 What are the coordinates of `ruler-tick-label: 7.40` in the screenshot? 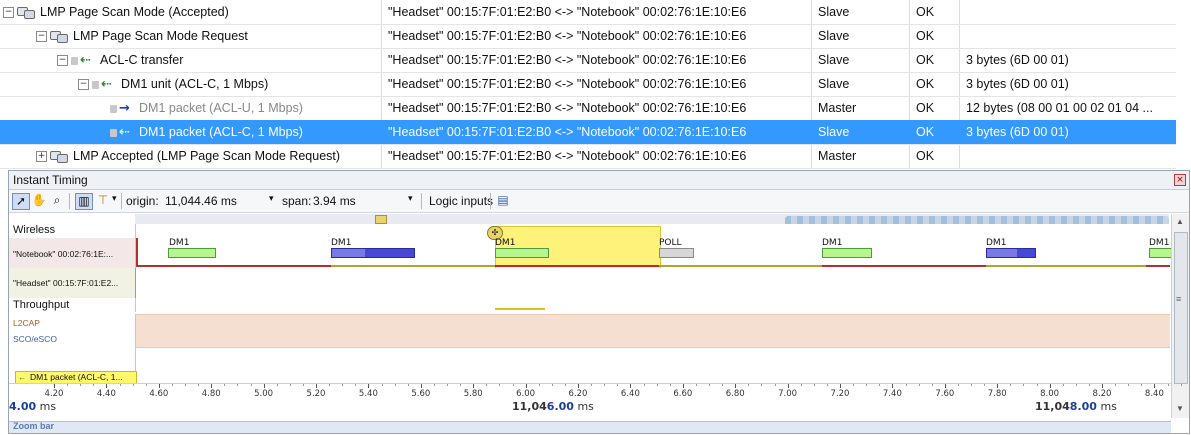 It's located at (892, 394).